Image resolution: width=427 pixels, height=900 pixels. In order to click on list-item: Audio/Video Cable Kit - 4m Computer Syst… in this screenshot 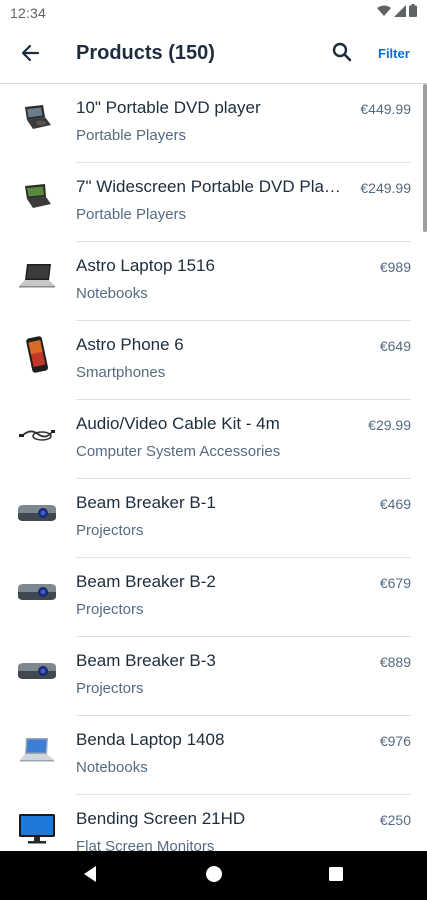, I will do `click(213, 439)`.